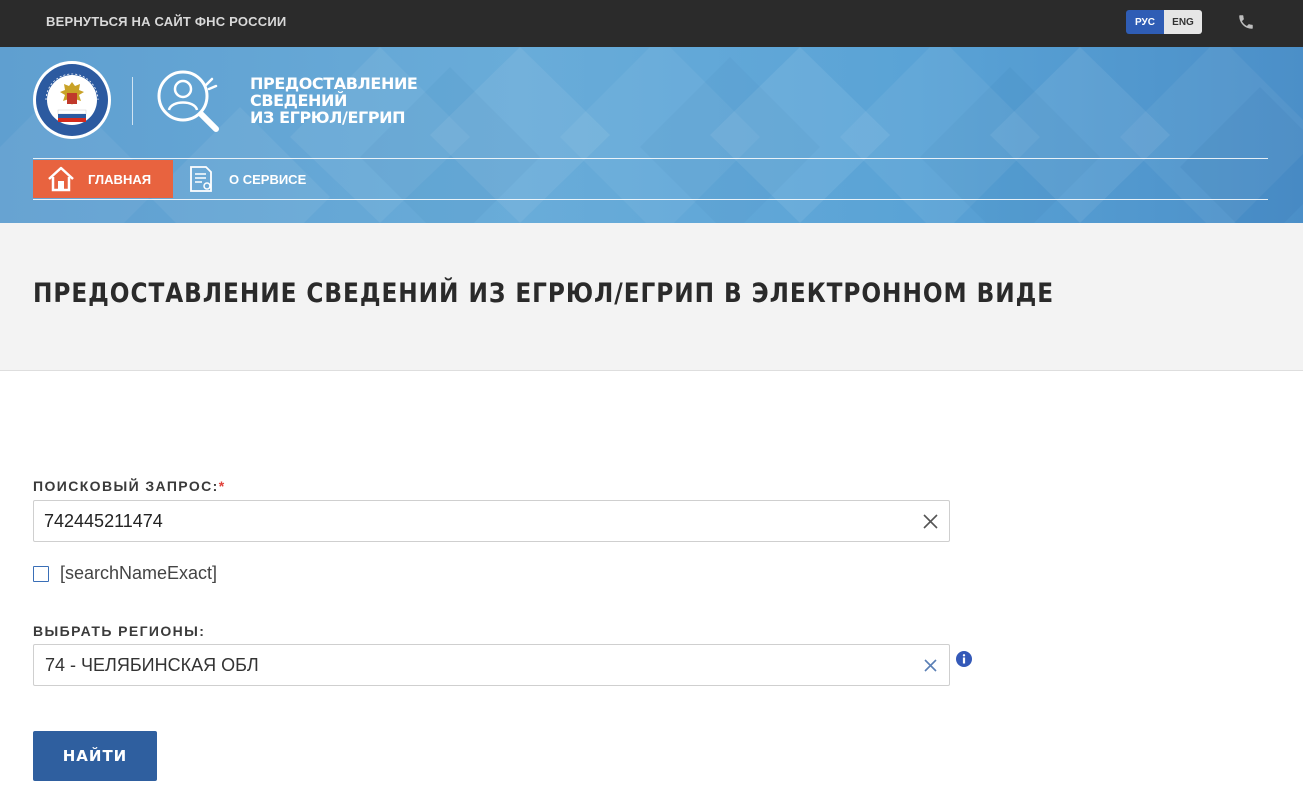  What do you see at coordinates (930, 665) in the screenshot?
I see `clear-region-icon` at bounding box center [930, 665].